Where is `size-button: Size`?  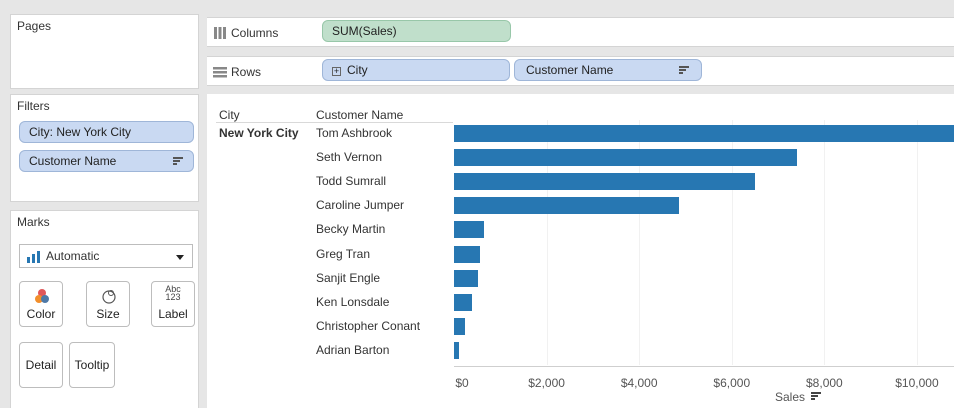
size-button: Size is located at coordinates (108, 304).